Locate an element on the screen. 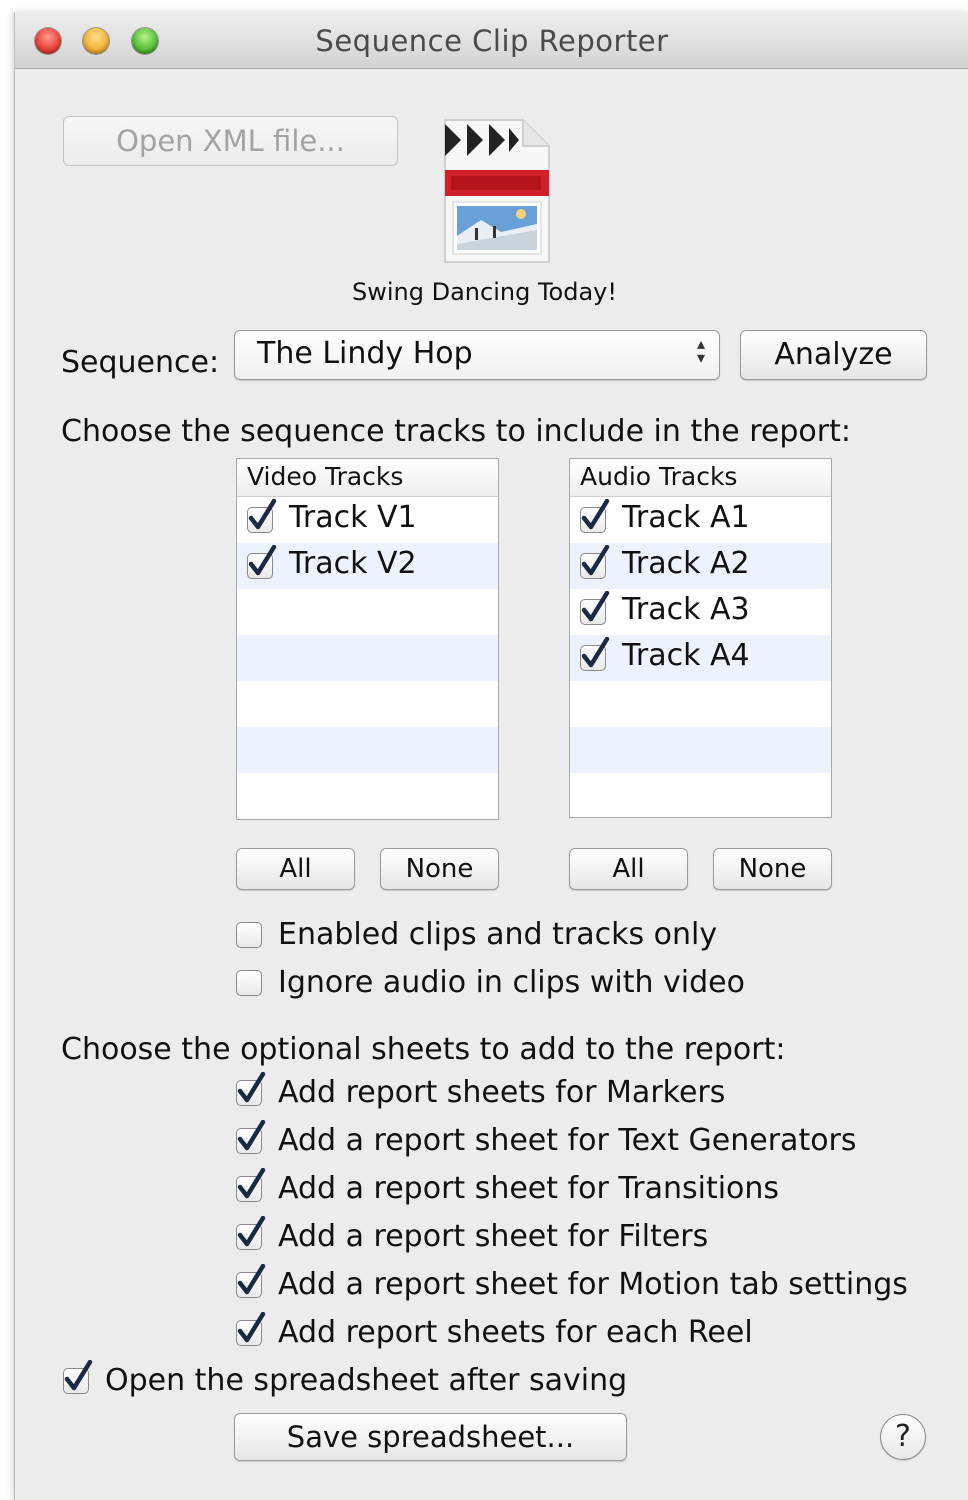 Image resolution: width=968 pixels, height=1500 pixels. sheet-transitions-label: Add a report sheet for Transitions is located at coordinates (529, 1188).